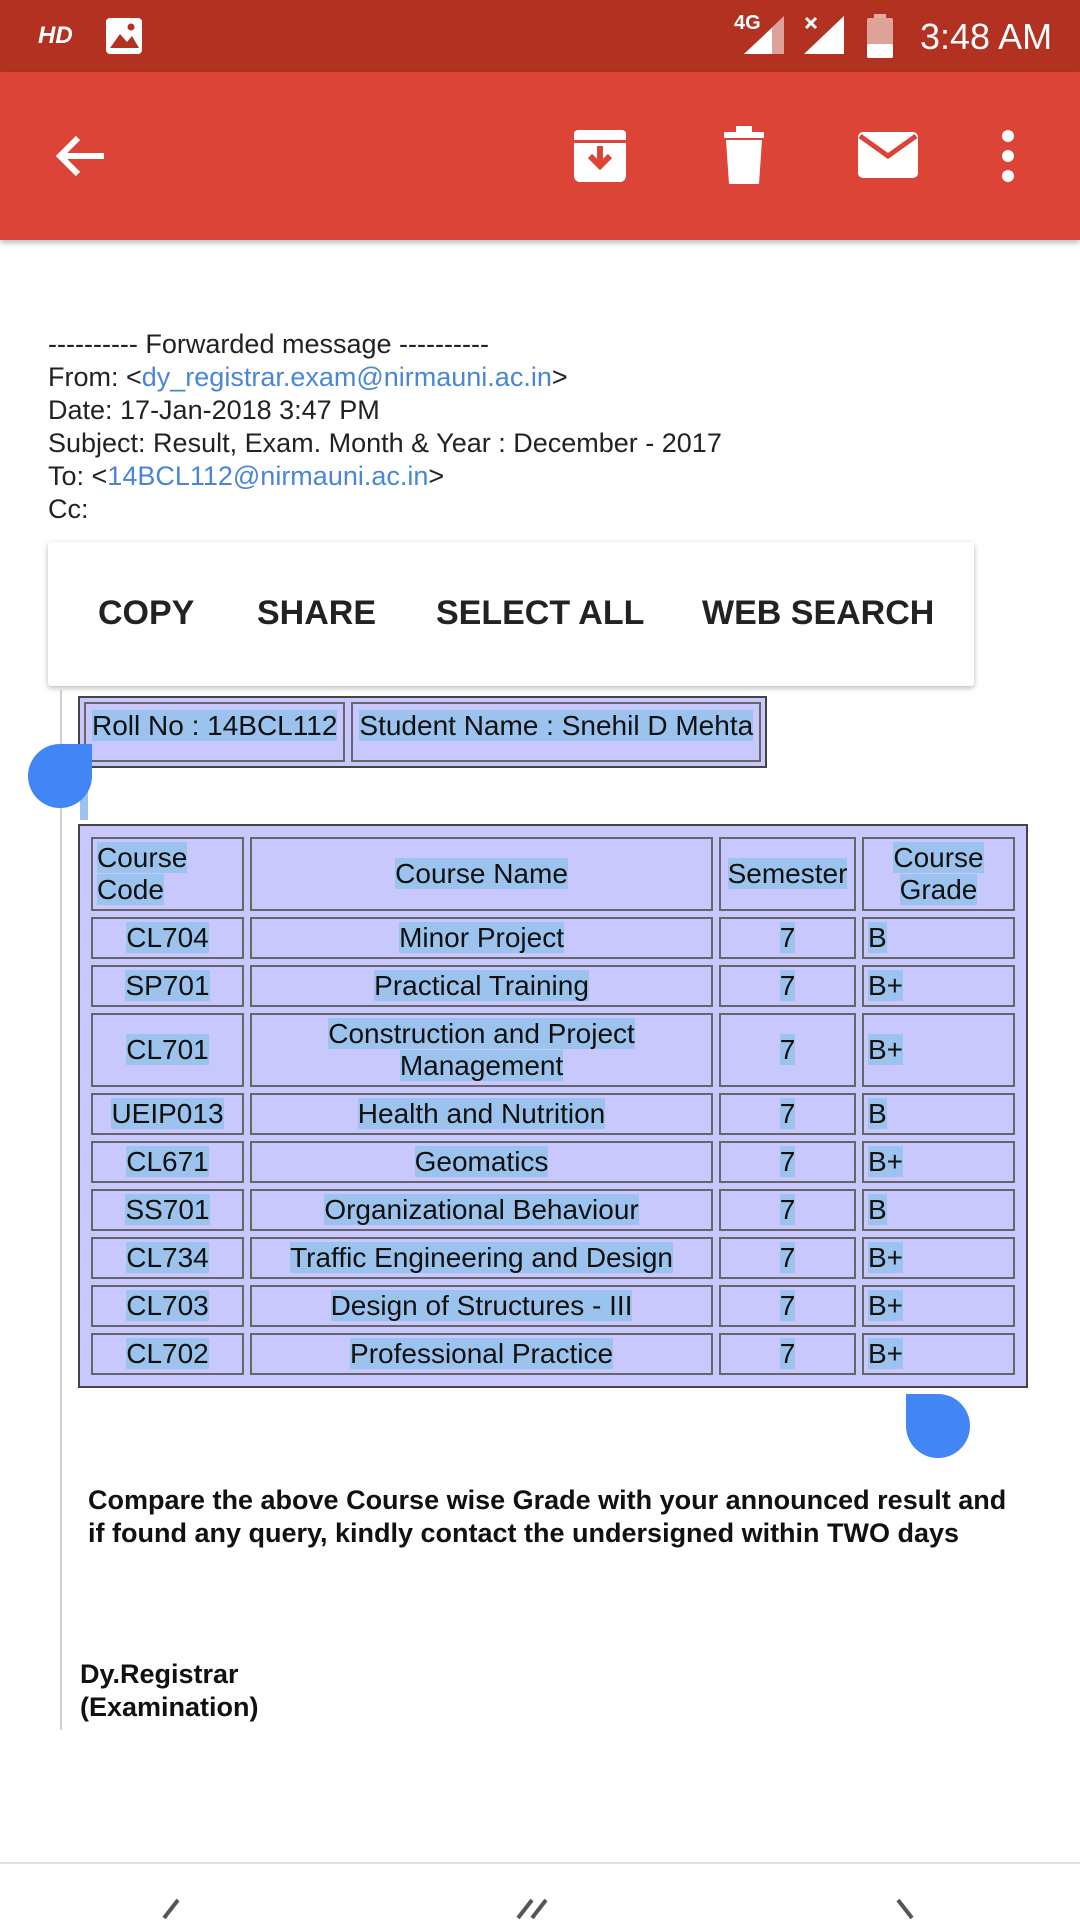 This screenshot has width=1080, height=1925. Describe the element at coordinates (167, 986) in the screenshot. I see `course-code-cell: SP701` at that location.